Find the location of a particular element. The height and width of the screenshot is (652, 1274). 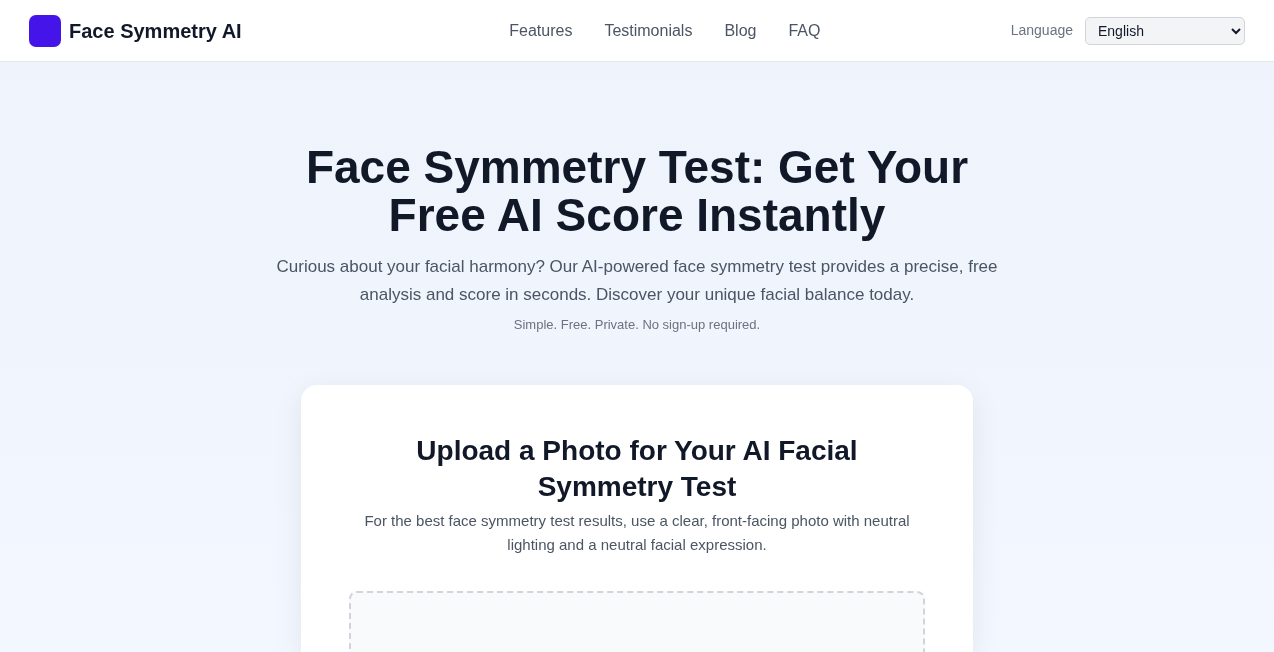

upload-dropzone is located at coordinates (637, 621).